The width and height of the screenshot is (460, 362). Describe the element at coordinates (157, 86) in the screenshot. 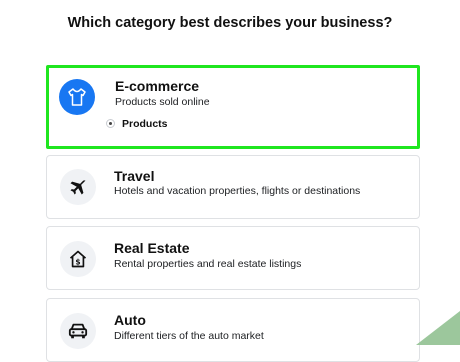

I see `category-title: E-commerce` at that location.